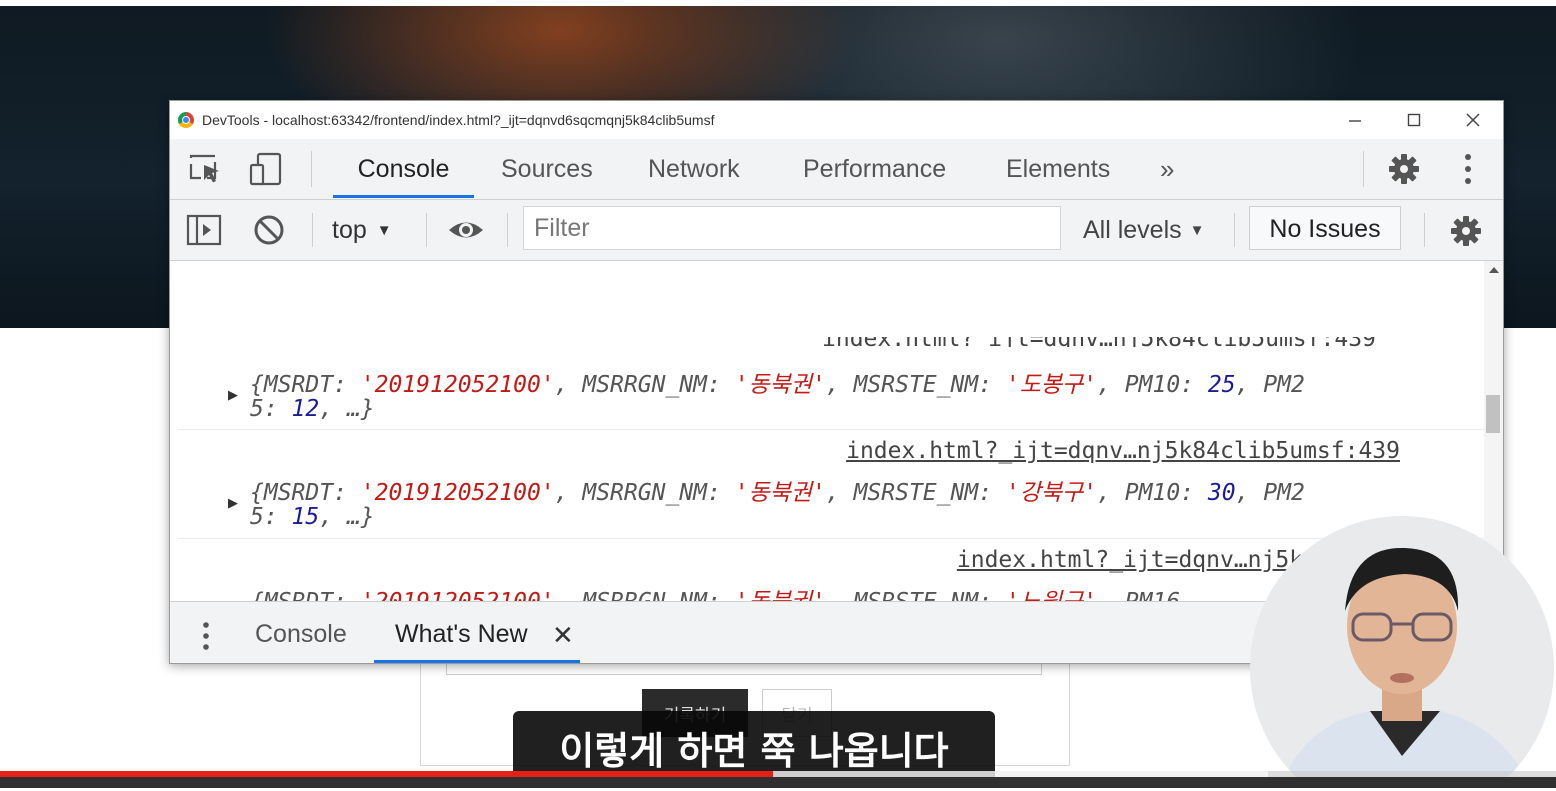  What do you see at coordinates (266, 169) in the screenshot?
I see `device-toolbar-icon` at bounding box center [266, 169].